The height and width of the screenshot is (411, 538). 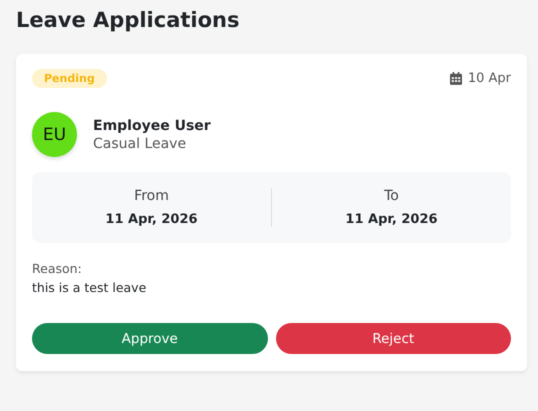 What do you see at coordinates (57, 268) in the screenshot?
I see `reason-label: Reason:` at bounding box center [57, 268].